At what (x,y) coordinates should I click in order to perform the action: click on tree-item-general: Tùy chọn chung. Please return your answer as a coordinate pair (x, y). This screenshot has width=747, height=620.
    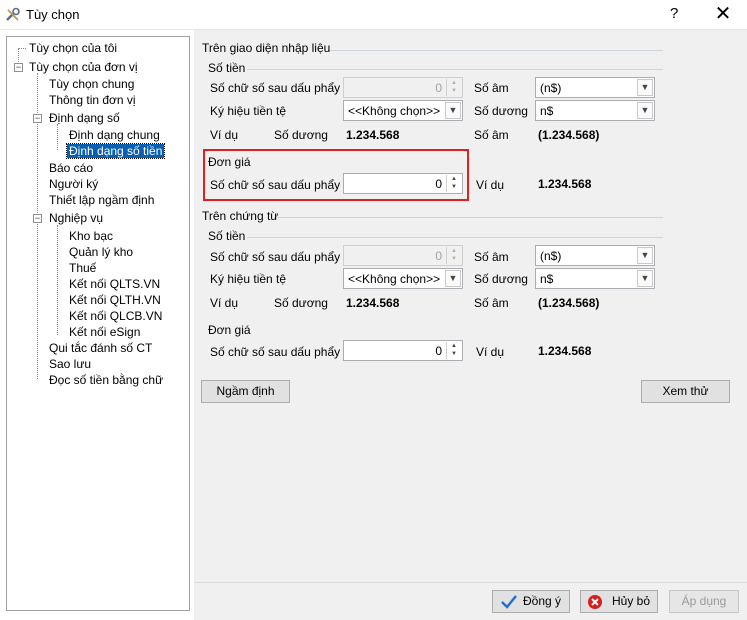
    Looking at the image, I should click on (91, 84).